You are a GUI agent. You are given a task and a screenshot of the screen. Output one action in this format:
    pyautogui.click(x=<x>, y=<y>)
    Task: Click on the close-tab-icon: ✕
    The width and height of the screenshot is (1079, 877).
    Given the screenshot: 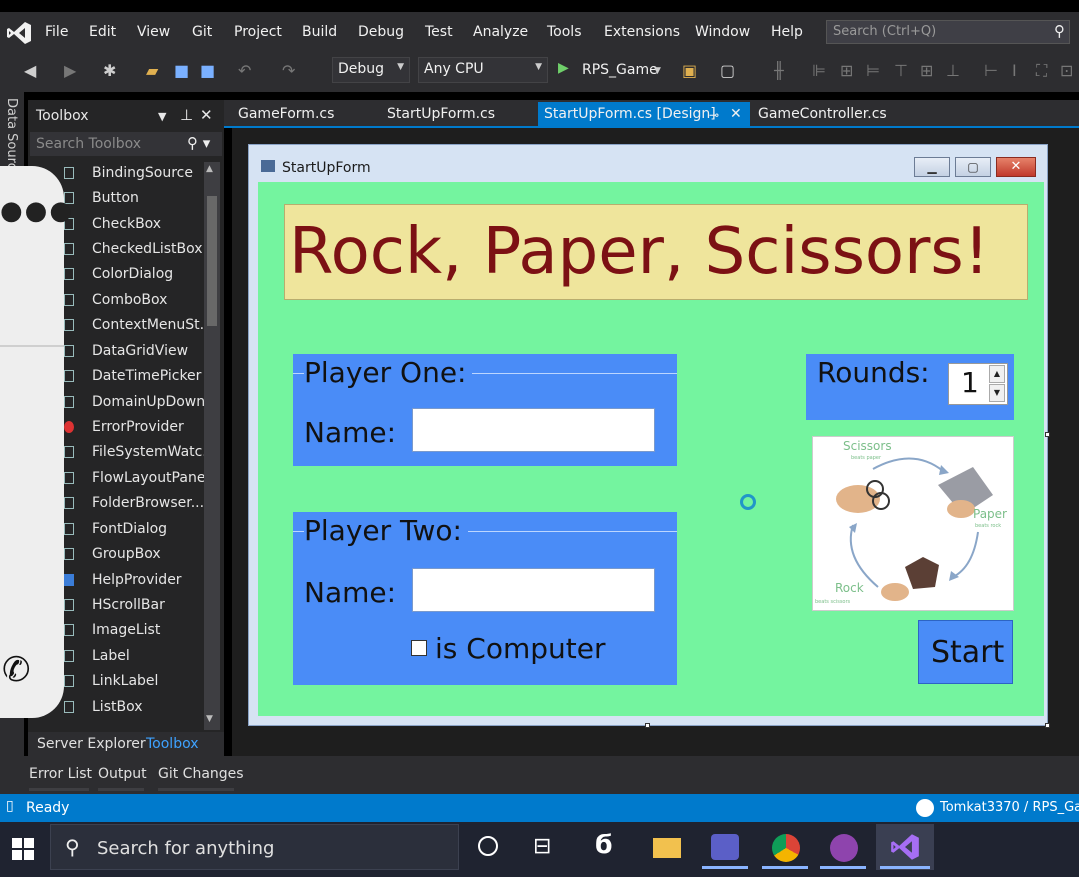 What is the action you would take?
    pyautogui.click(x=736, y=114)
    